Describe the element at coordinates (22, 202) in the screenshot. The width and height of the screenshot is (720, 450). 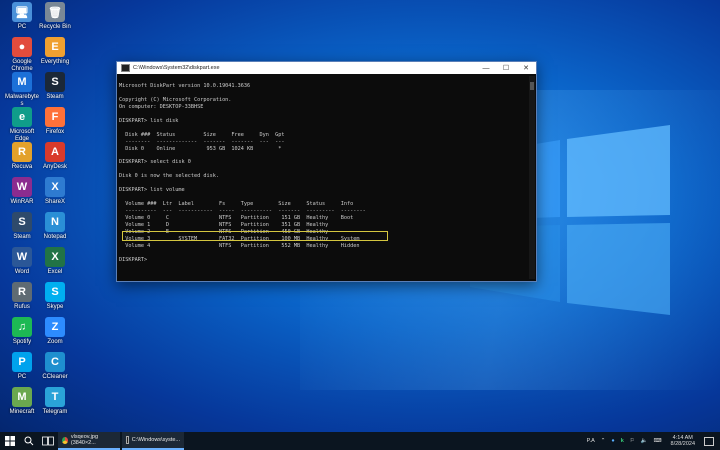
I see `desktop-icon-label: WinRAR` at that location.